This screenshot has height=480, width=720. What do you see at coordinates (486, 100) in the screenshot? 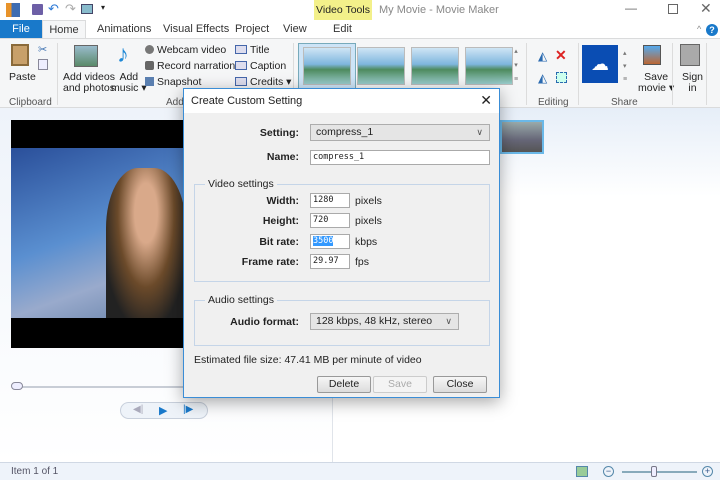
I see `dialog-close-icon: ✕` at bounding box center [486, 100].